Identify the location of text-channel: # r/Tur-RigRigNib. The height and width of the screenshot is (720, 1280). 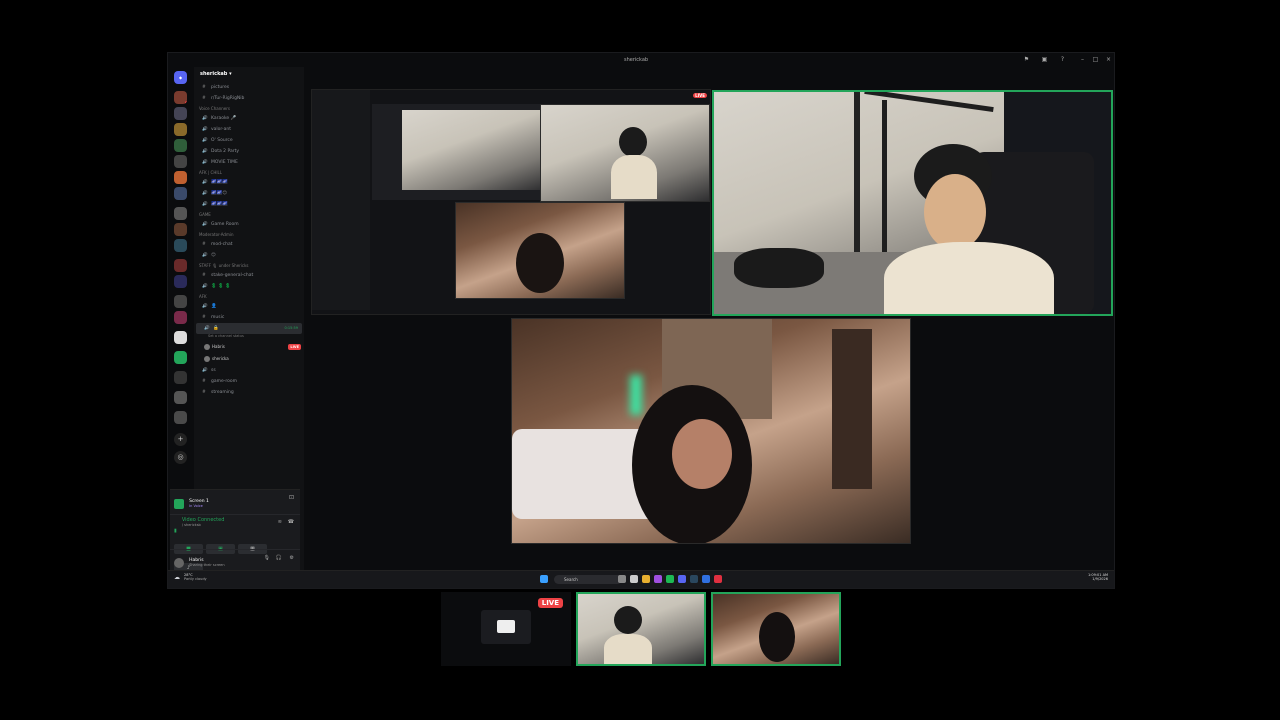
(249, 98).